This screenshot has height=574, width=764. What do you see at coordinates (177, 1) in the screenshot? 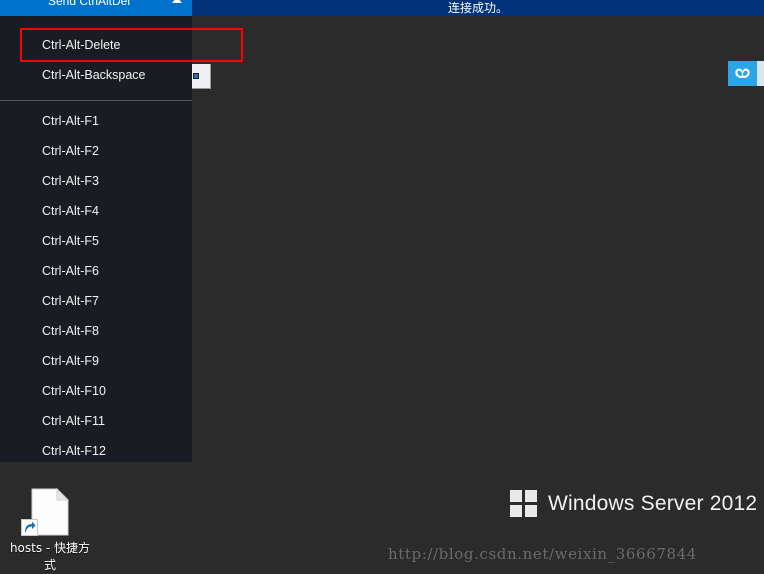
I see `chevron-up-icon` at bounding box center [177, 1].